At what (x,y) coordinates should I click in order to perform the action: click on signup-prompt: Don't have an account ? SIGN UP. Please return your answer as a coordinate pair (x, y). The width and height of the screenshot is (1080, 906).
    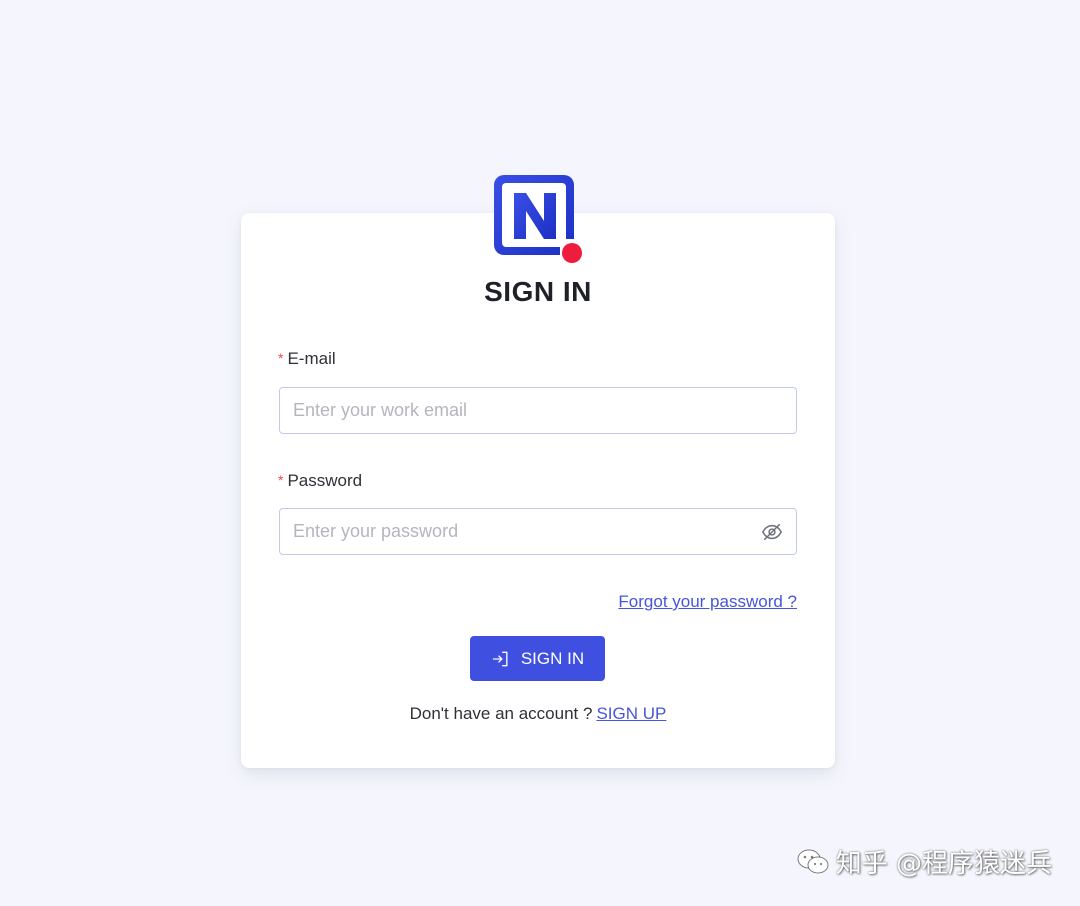
    Looking at the image, I should click on (538, 714).